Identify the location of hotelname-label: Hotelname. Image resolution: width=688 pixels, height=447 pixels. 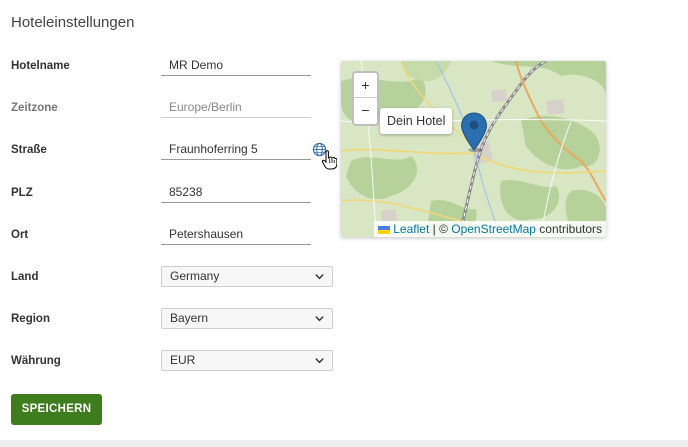
(40, 66).